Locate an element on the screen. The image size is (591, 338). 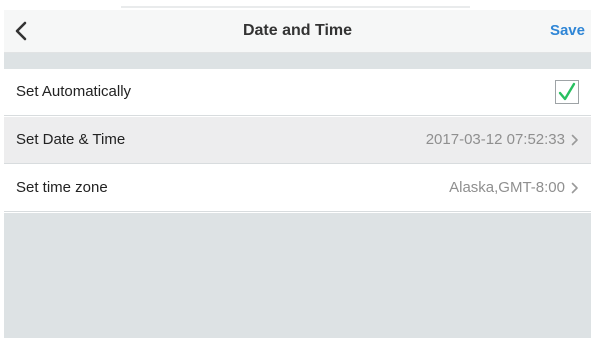
save-button: Save is located at coordinates (567, 31).